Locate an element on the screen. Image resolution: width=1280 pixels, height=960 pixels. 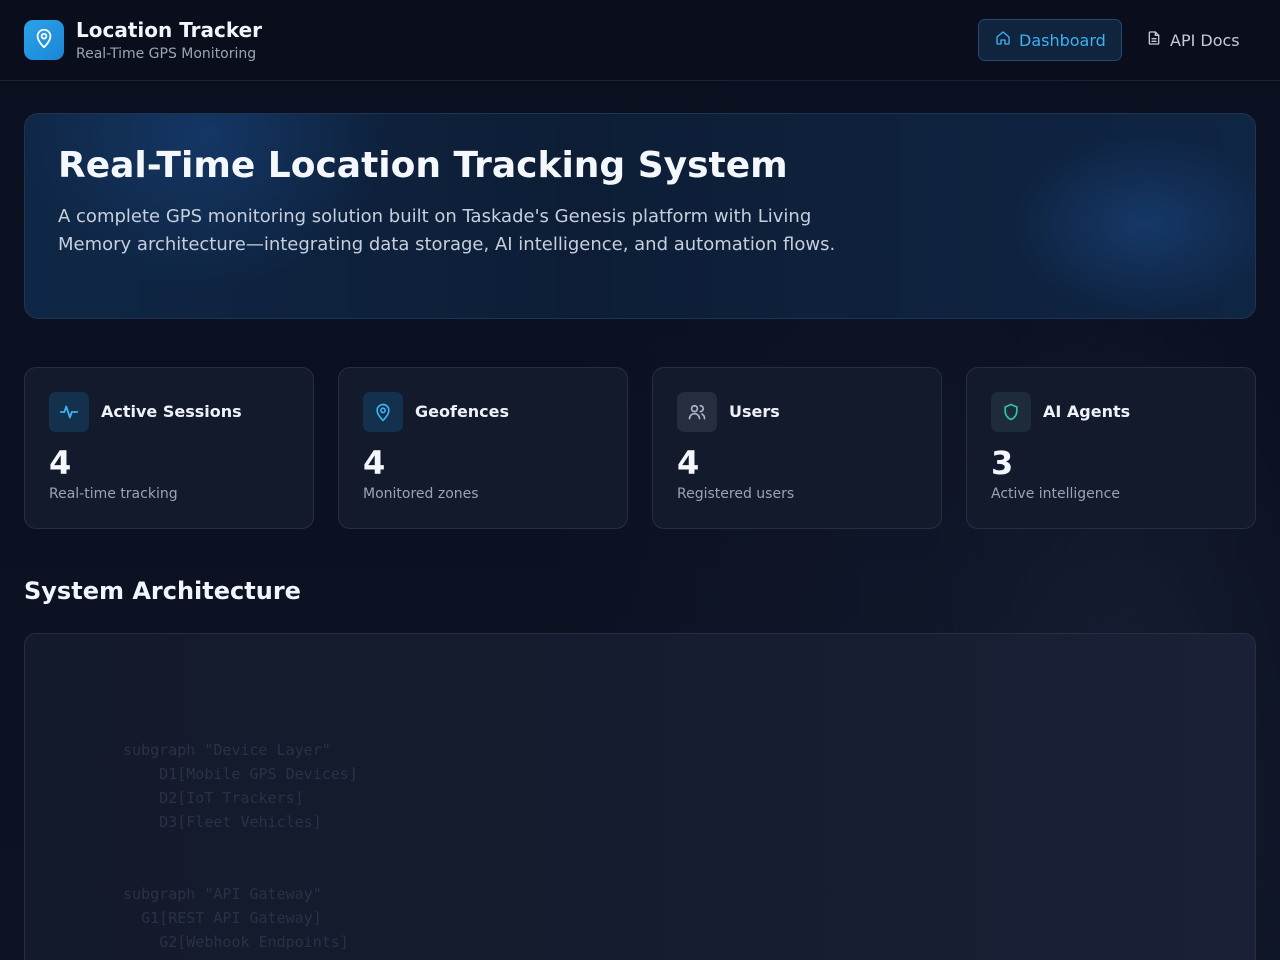
stat-card-subtitle: Active intelligence is located at coordinates (1055, 494).